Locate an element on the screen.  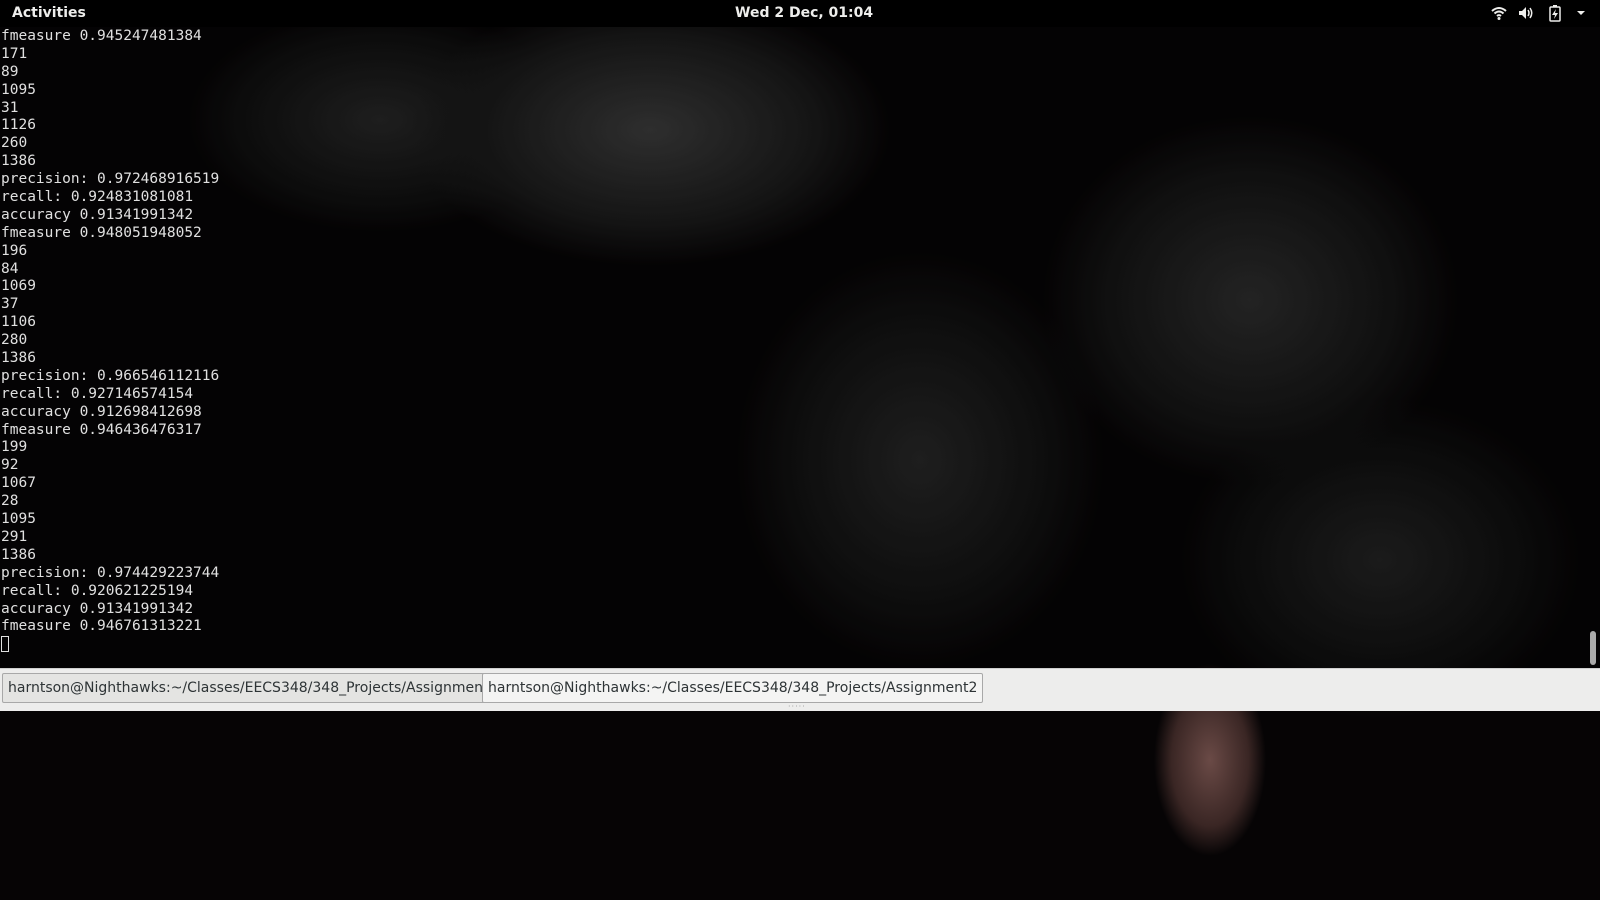
terminal-line: precision: 0.972468916519 is located at coordinates (110, 179).